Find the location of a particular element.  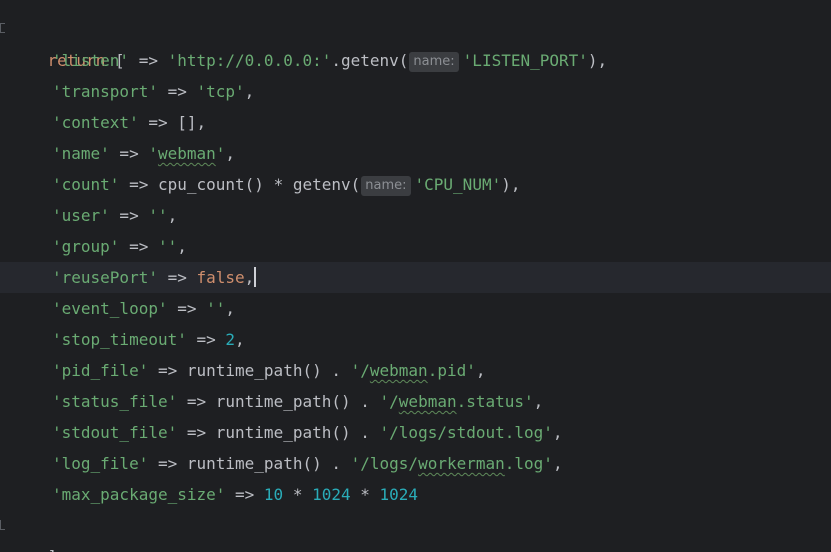

value-stdout-path: '/logs/stdout.log' is located at coordinates (466, 432).